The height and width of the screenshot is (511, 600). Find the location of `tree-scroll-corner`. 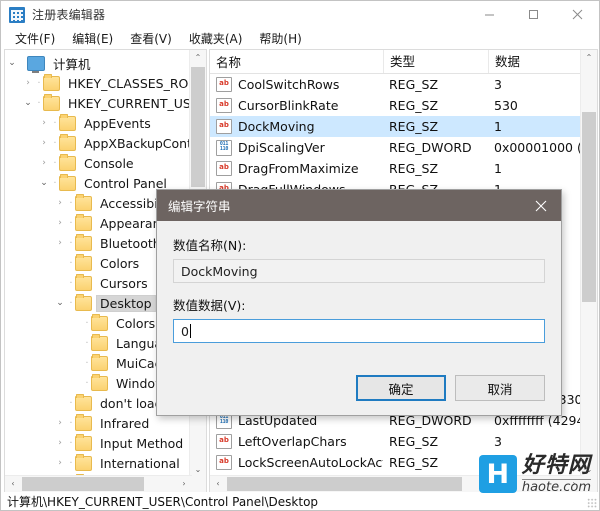

tree-scroll-corner is located at coordinates (198, 484).